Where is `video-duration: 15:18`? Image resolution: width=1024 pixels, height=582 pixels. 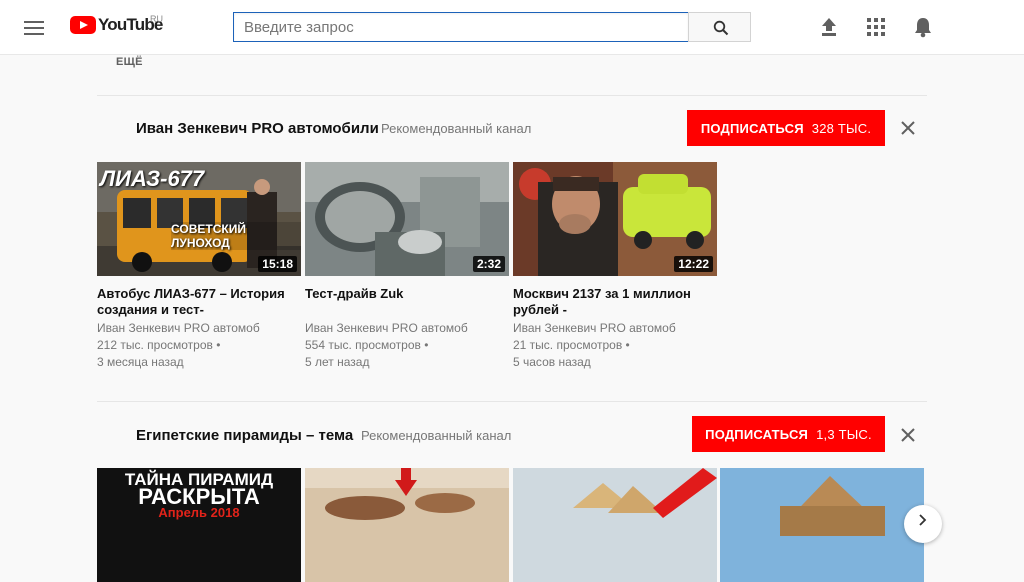 video-duration: 15:18 is located at coordinates (277, 264).